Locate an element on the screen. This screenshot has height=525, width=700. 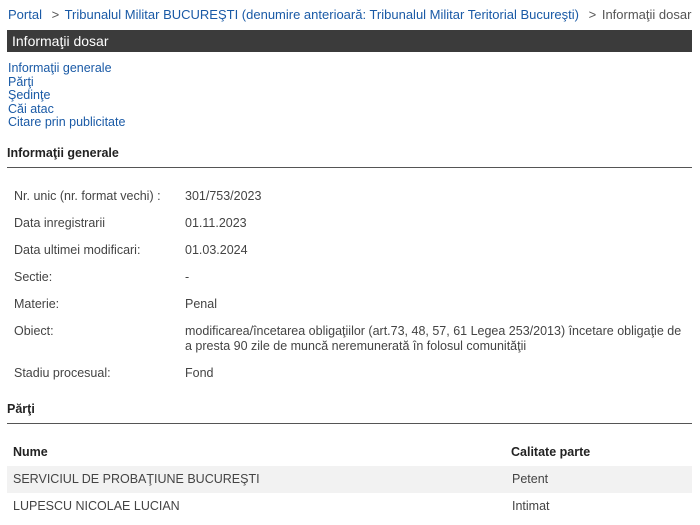
info-label: Nr. unic (nr. format vechi) : is located at coordinates (87, 196).